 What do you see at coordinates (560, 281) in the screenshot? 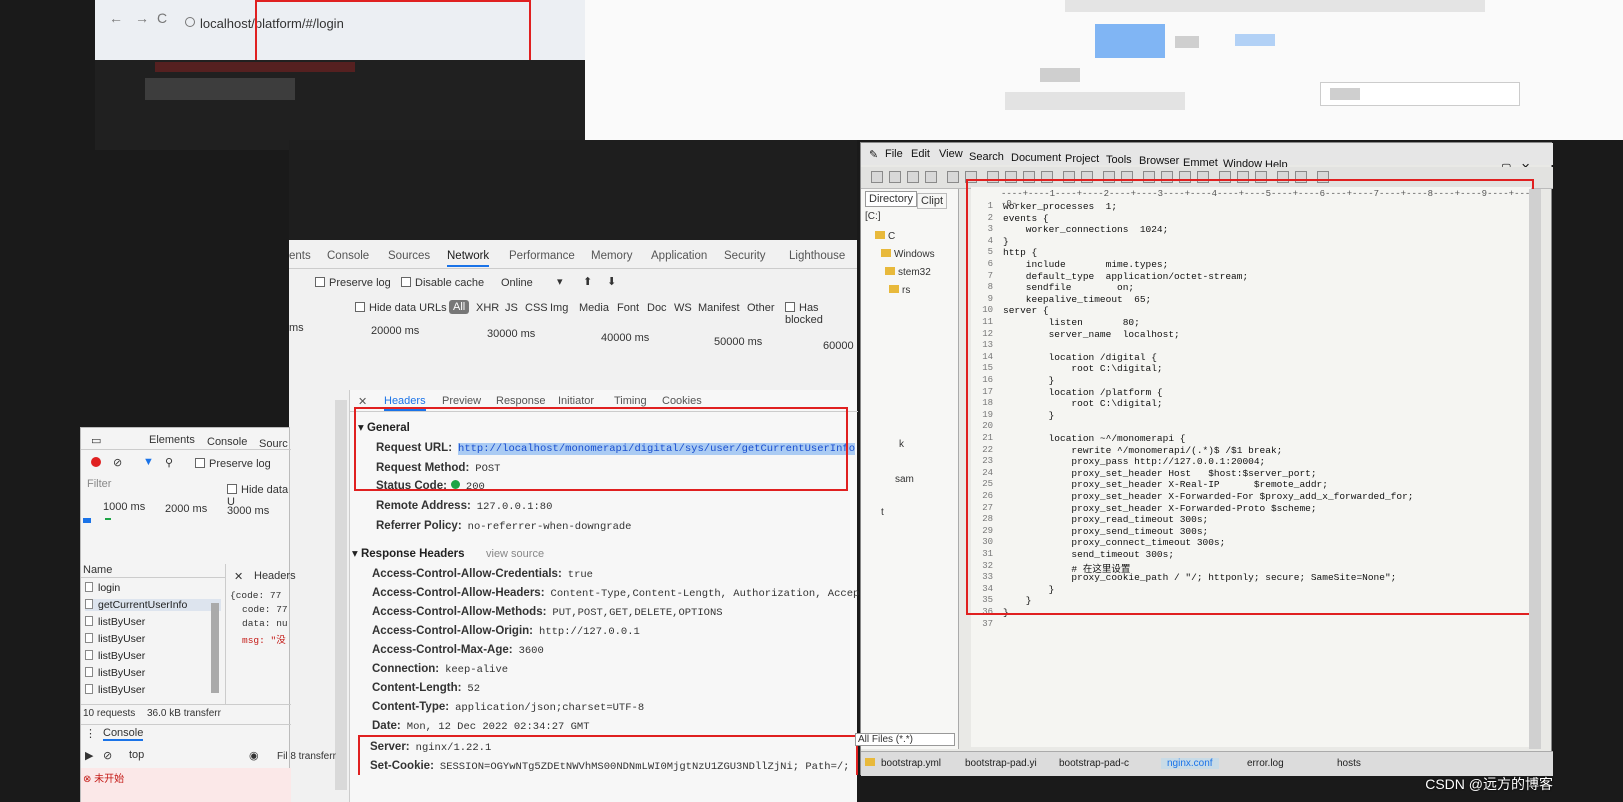
I see `chevron-down-icon: ▾` at bounding box center [560, 281].